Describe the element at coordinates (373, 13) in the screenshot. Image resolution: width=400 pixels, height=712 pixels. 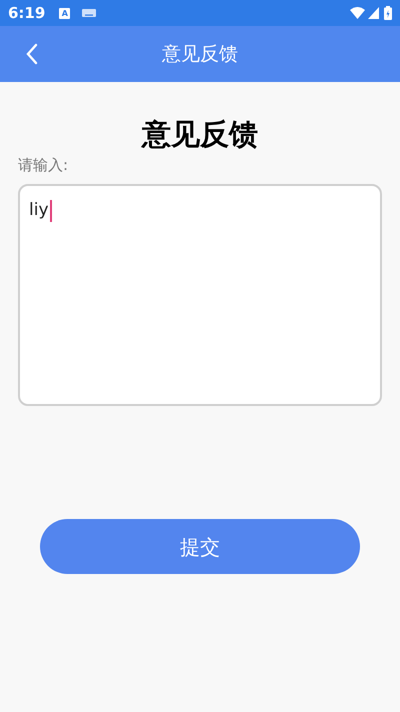
I see `signal-icon` at that location.